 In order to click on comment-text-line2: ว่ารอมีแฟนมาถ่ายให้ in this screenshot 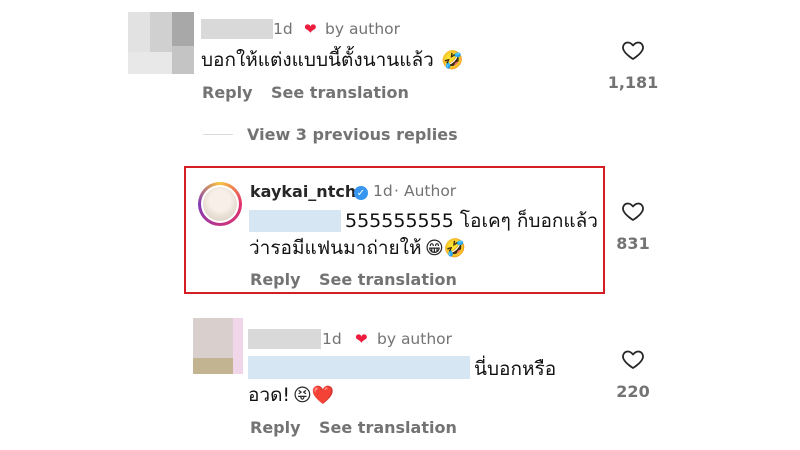, I will do `click(335, 248)`.